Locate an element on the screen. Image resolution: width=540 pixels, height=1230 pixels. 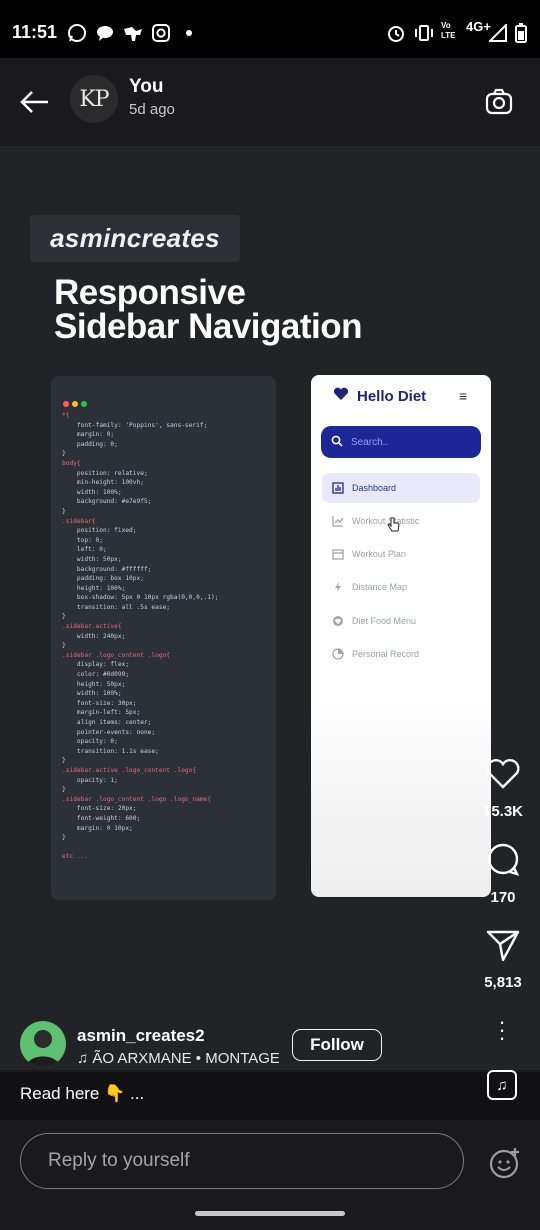
home-indicator is located at coordinates (270, 1213).